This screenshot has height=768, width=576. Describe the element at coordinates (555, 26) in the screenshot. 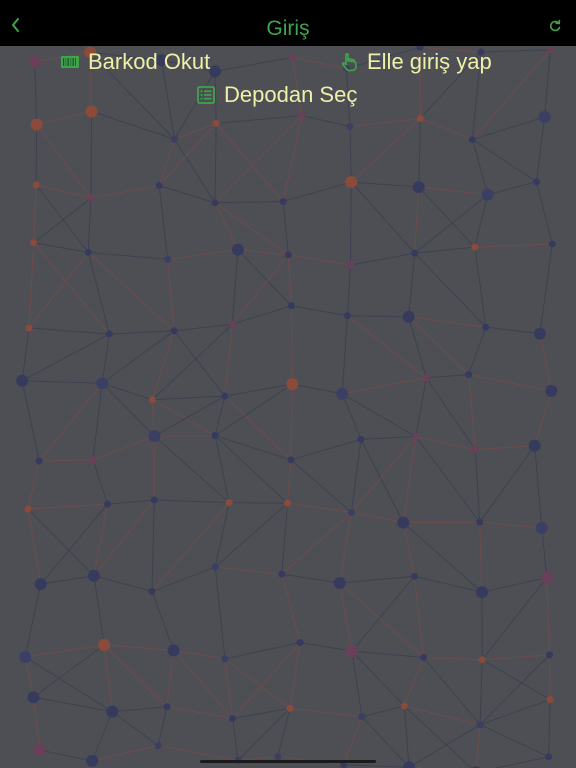

I see `refresh-button` at that location.